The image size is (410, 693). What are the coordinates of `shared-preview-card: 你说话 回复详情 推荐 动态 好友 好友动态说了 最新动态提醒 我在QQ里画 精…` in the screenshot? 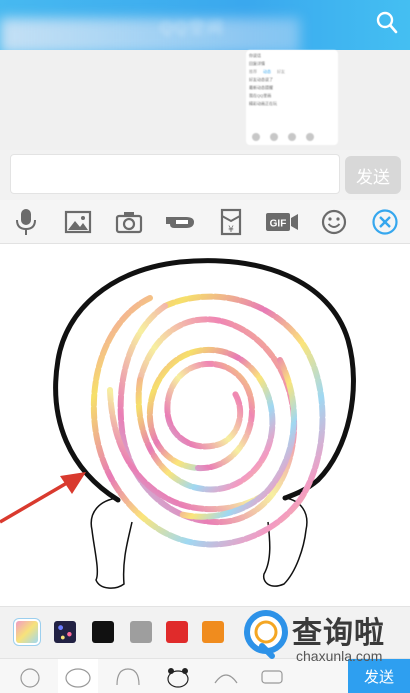 It's located at (292, 97).